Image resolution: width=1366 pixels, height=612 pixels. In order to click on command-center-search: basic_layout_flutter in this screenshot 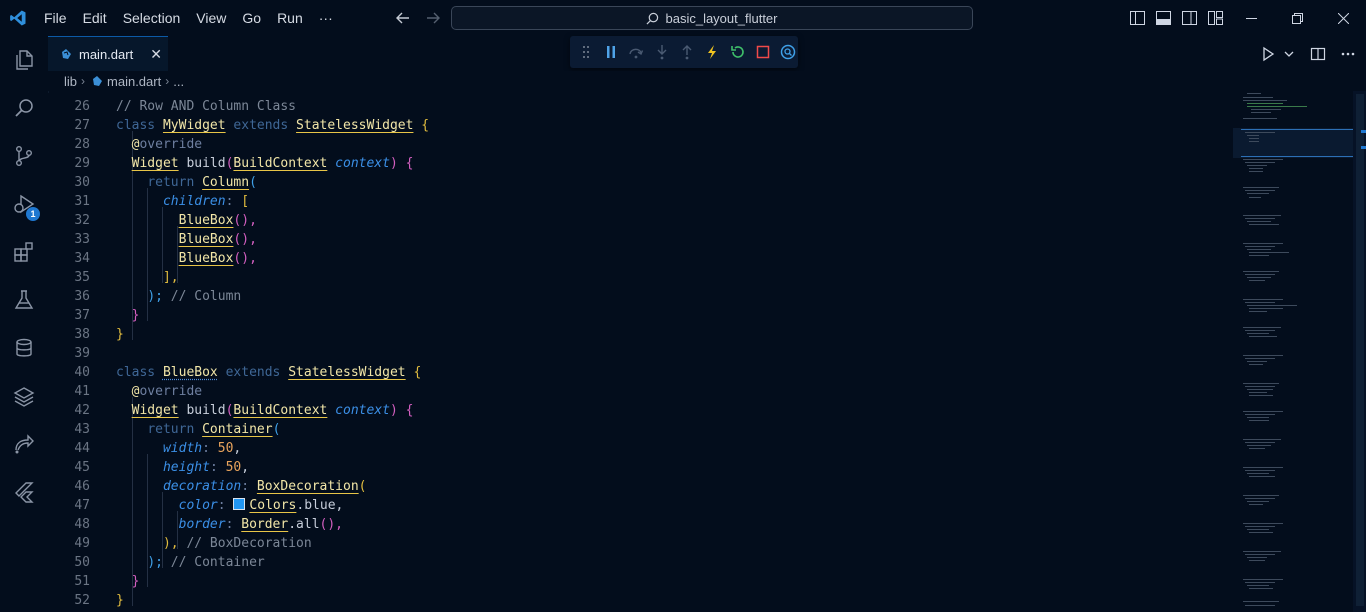, I will do `click(712, 18)`.